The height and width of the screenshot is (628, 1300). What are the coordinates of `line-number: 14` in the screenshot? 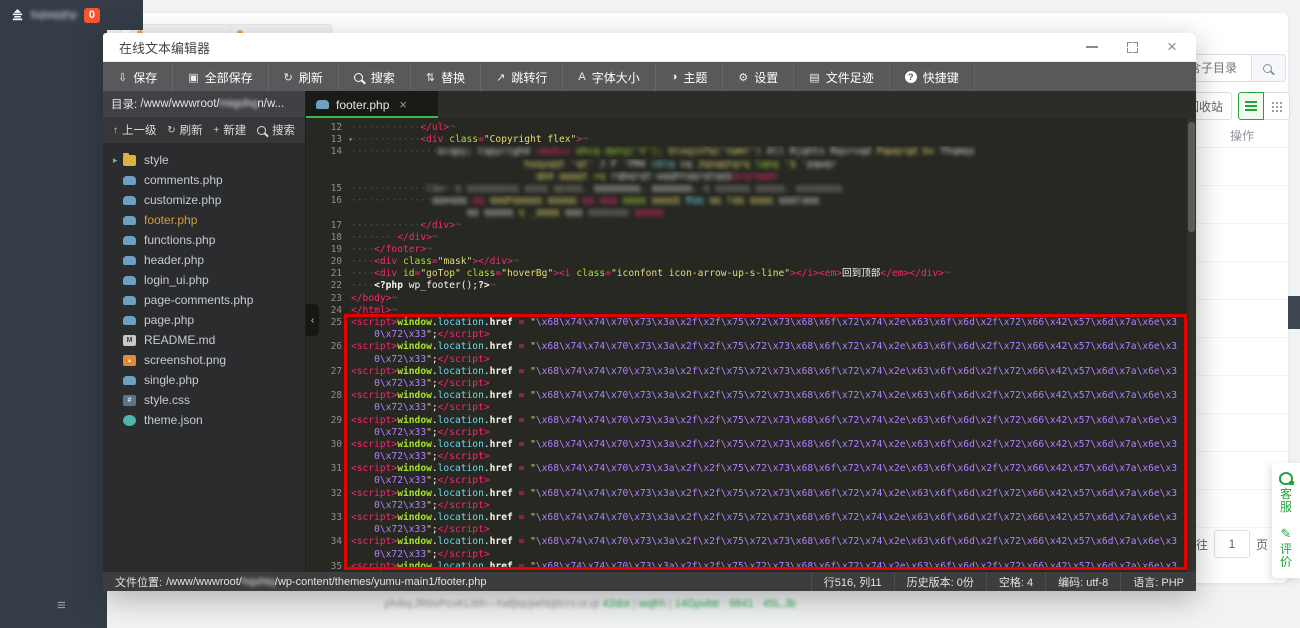 It's located at (336, 152).